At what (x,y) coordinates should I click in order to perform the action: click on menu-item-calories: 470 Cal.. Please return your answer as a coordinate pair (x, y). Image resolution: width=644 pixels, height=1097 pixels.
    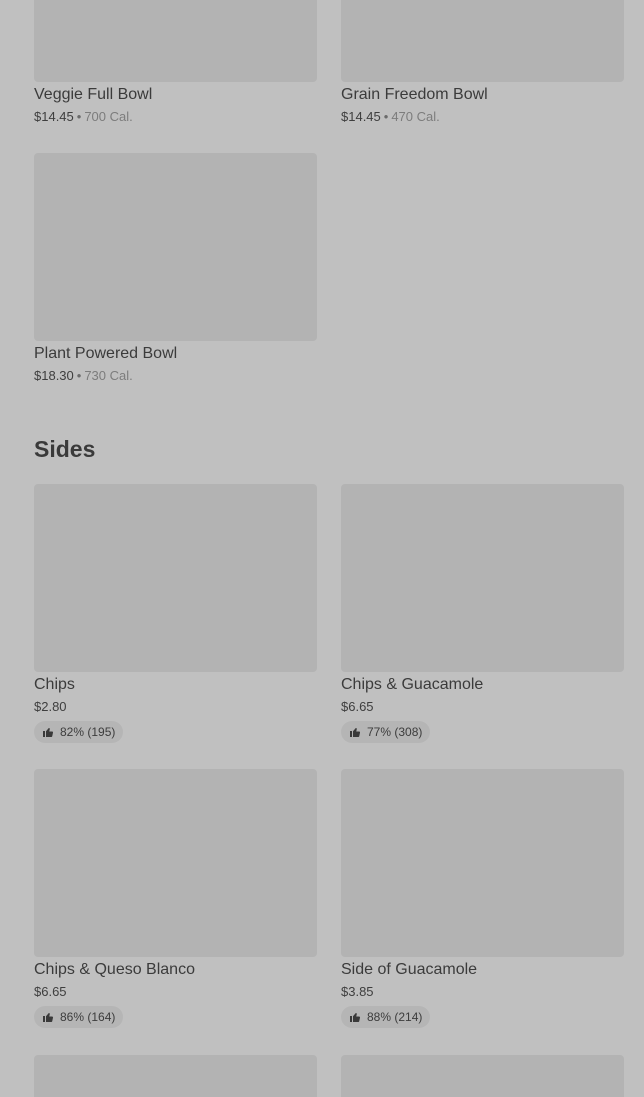
    Looking at the image, I should click on (415, 116).